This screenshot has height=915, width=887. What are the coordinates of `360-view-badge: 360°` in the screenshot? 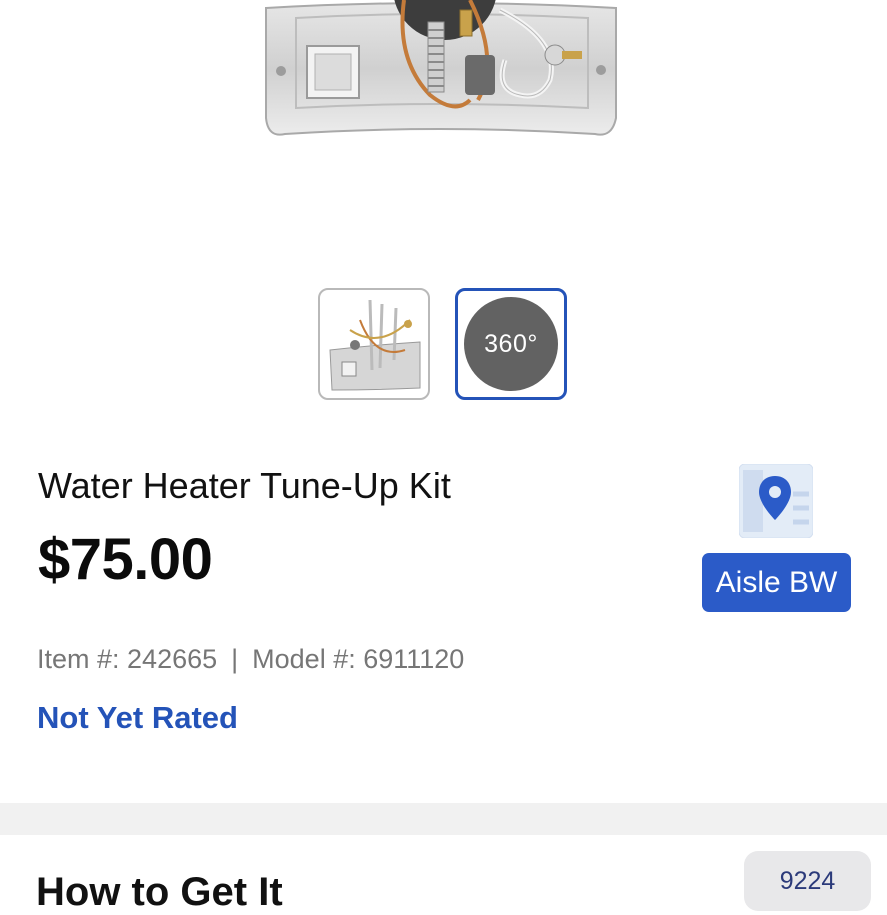 It's located at (511, 344).